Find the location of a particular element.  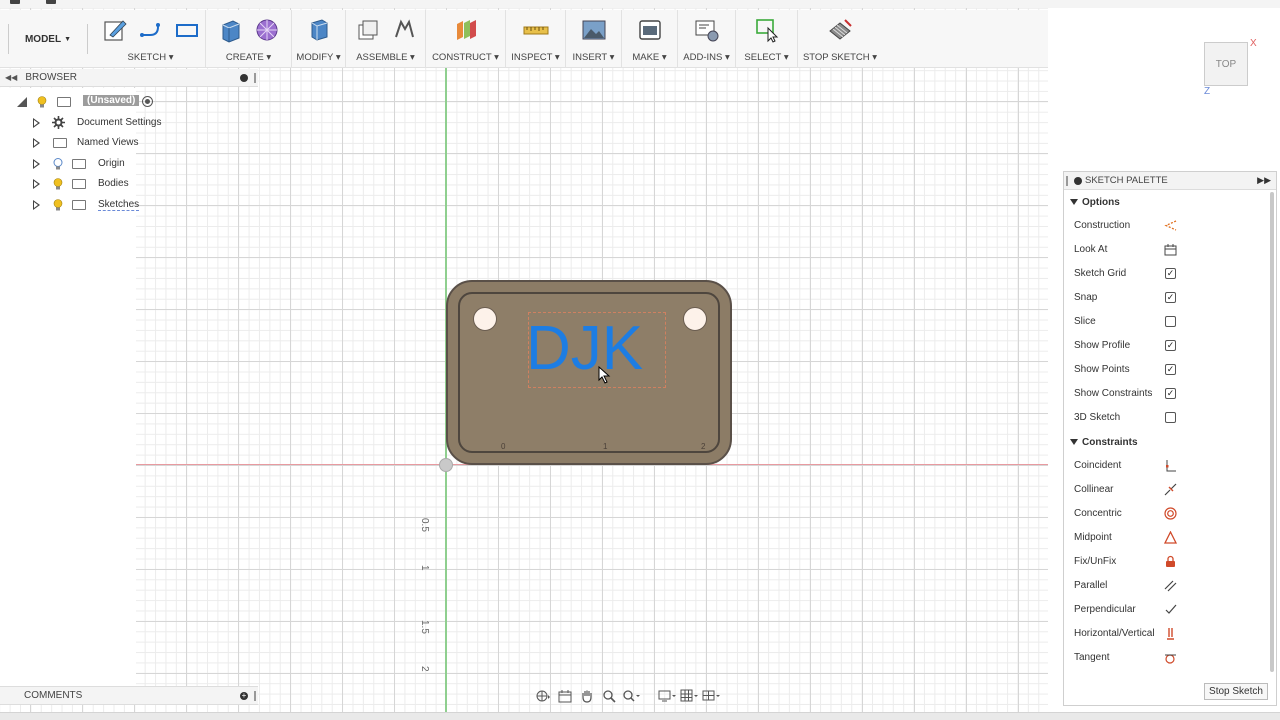

option-show-points: Show Points ✓ is located at coordinates (1170, 370).